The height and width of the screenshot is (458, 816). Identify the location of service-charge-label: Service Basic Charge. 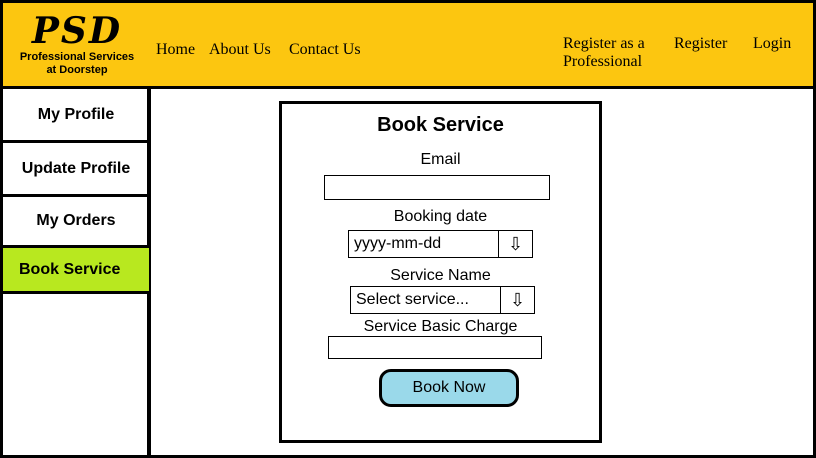
(440, 326).